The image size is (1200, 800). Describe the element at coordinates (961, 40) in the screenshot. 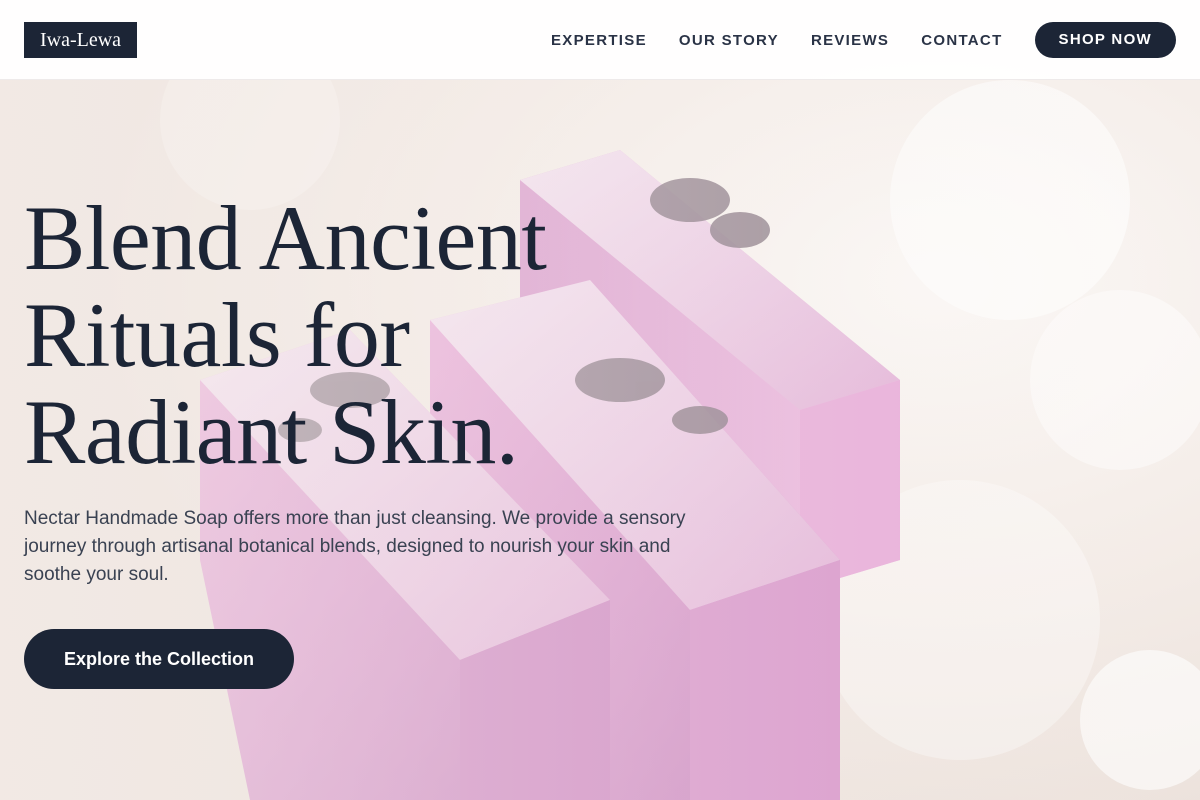

I see `nav-link-contact: CONTACT` at that location.